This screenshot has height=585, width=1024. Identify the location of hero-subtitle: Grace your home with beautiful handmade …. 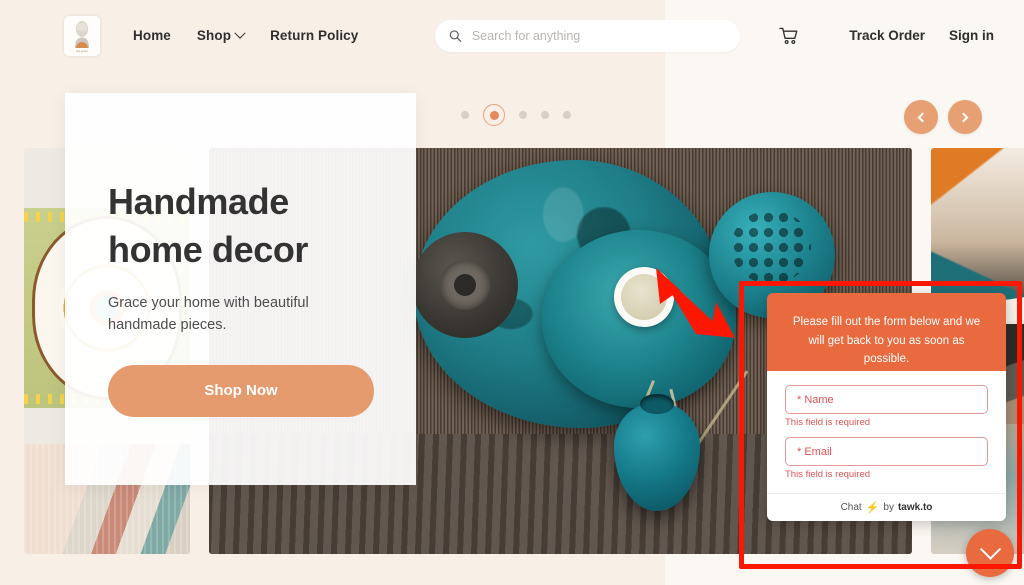
(223, 314).